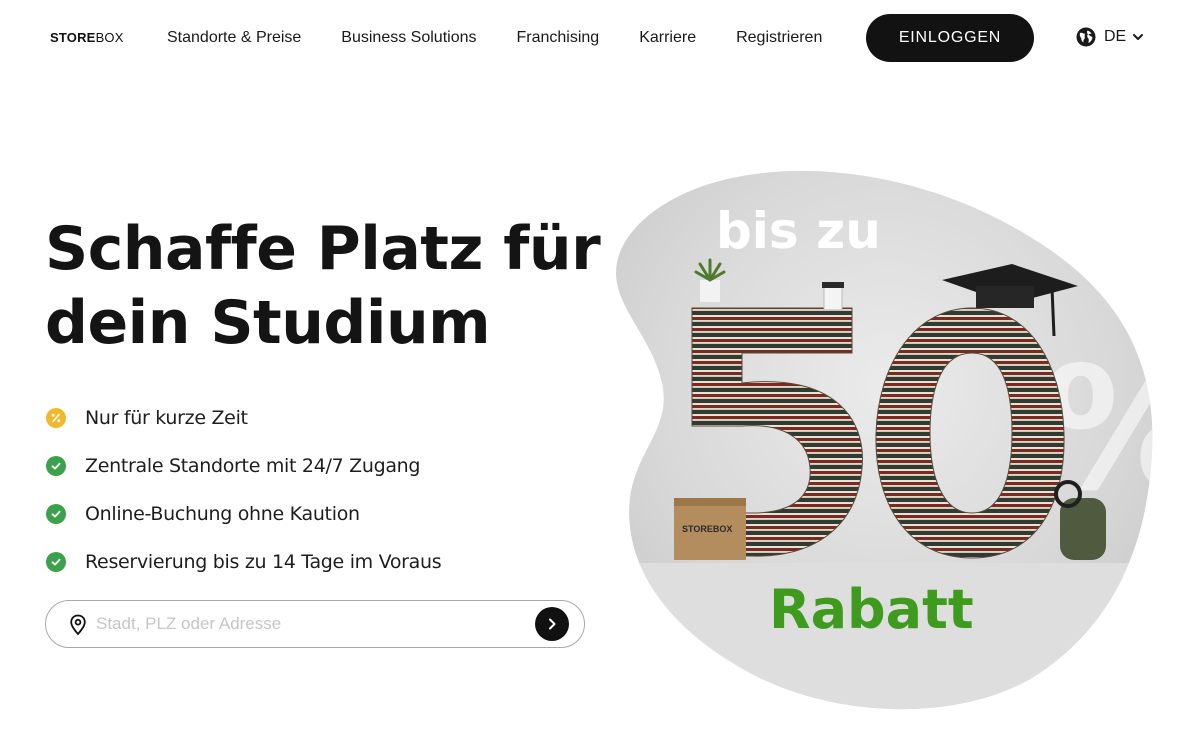  Describe the element at coordinates (707, 529) in the screenshot. I see `box-label-text: STOREBOX` at that location.